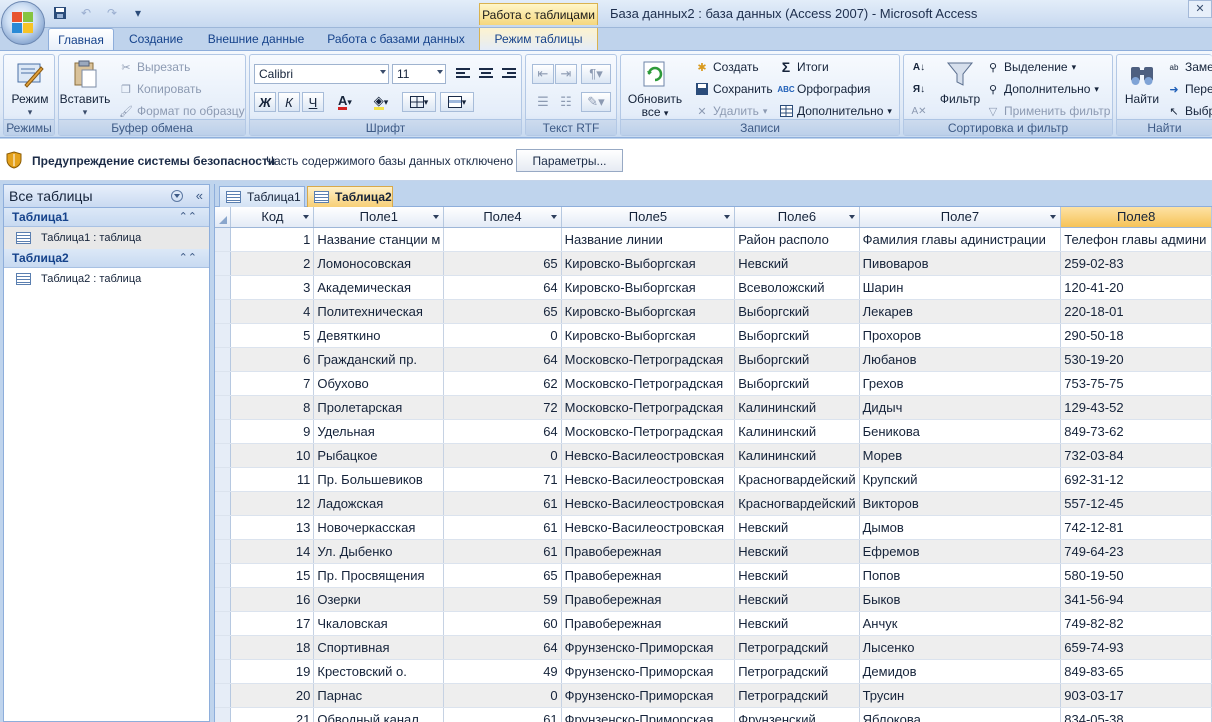 Image resolution: width=1212 pixels, height=722 pixels. I want to click on delete-record-button: ✕ Удалить ▾, so click(731, 111).